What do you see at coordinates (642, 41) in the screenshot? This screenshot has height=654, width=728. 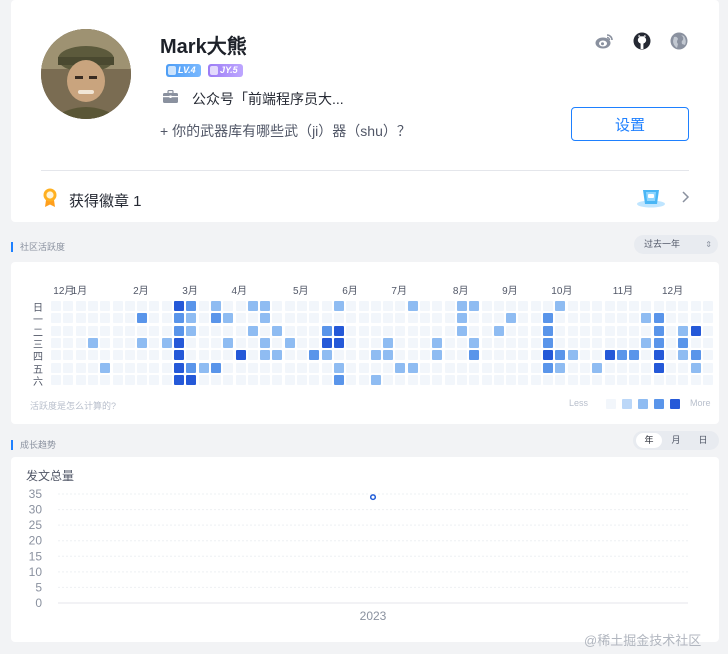 I see `github-icon` at bounding box center [642, 41].